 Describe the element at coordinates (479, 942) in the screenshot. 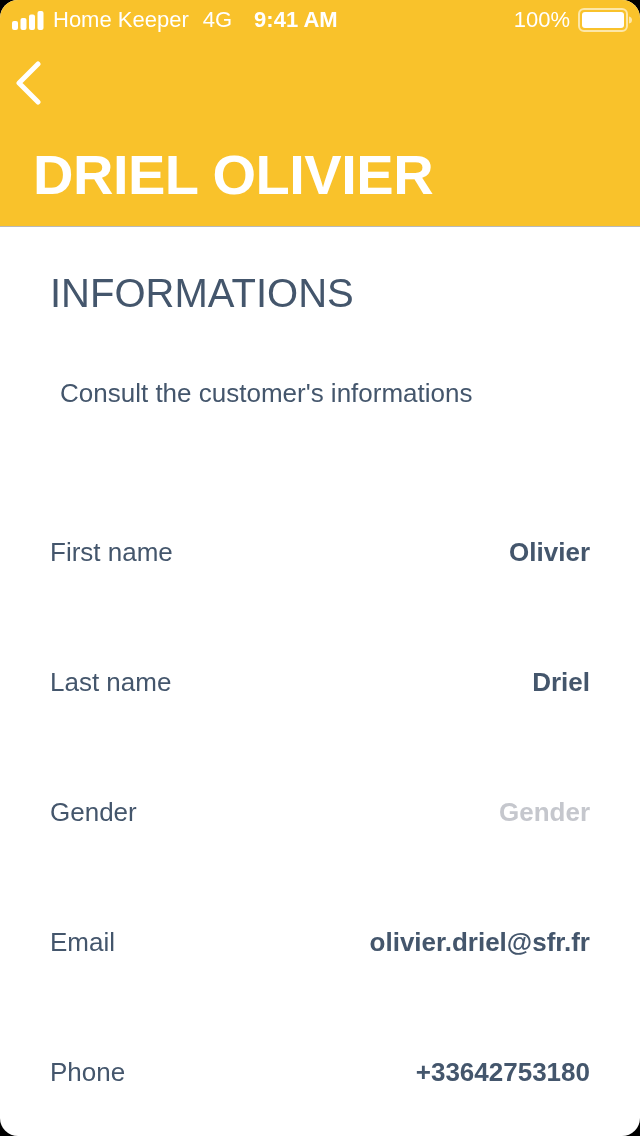

I see `text-field: olivier.driel@sfr.fr` at that location.